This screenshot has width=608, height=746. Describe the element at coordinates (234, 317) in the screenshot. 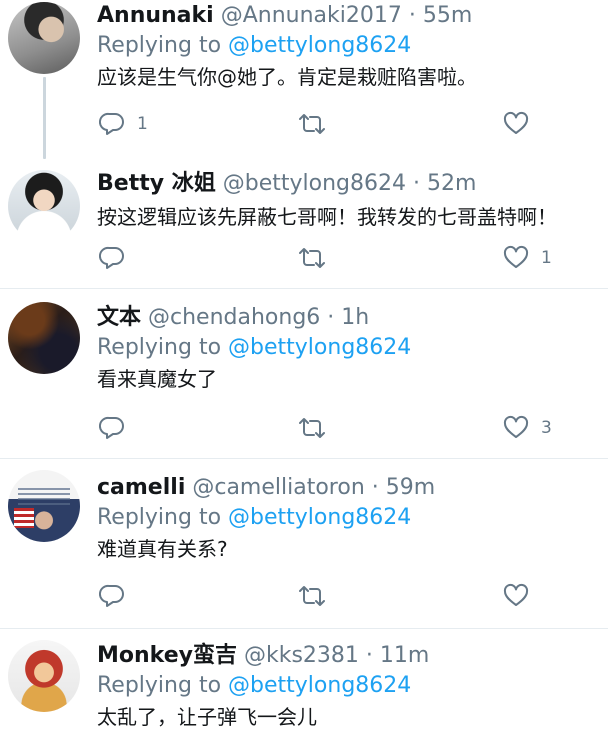

I see `user-handle: @chendahong6` at that location.